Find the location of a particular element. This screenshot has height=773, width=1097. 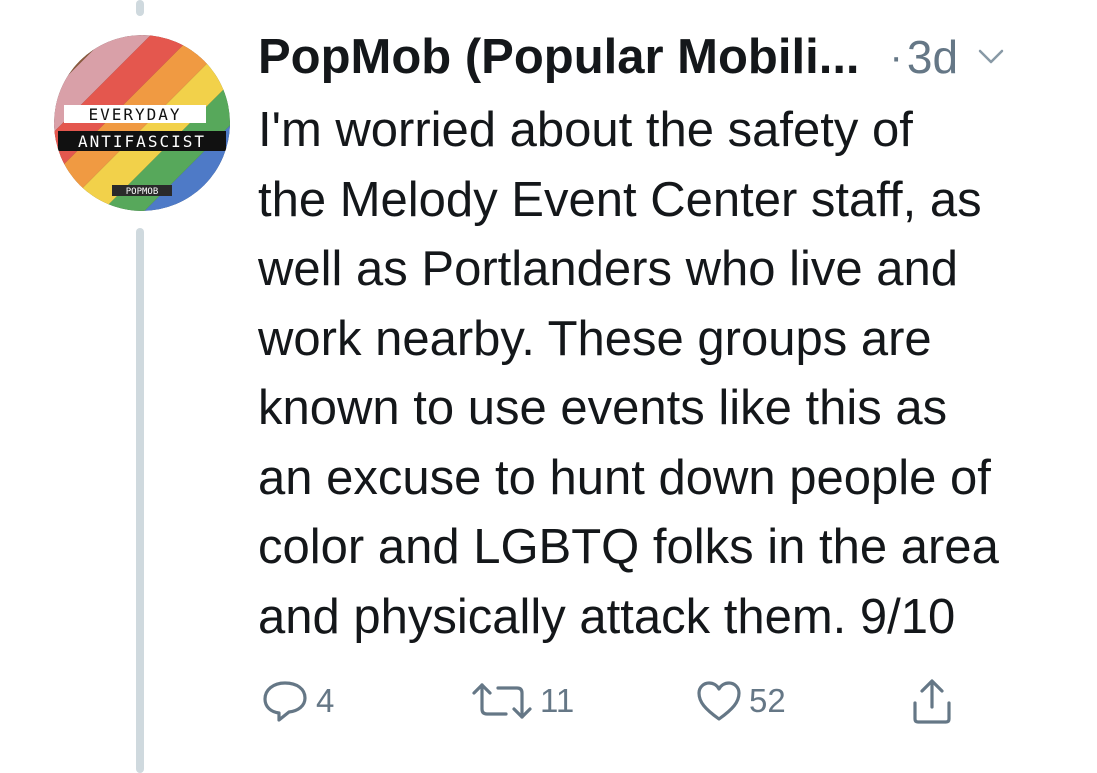

tweet-text-line: work nearby. These groups are is located at coordinates (595, 338).